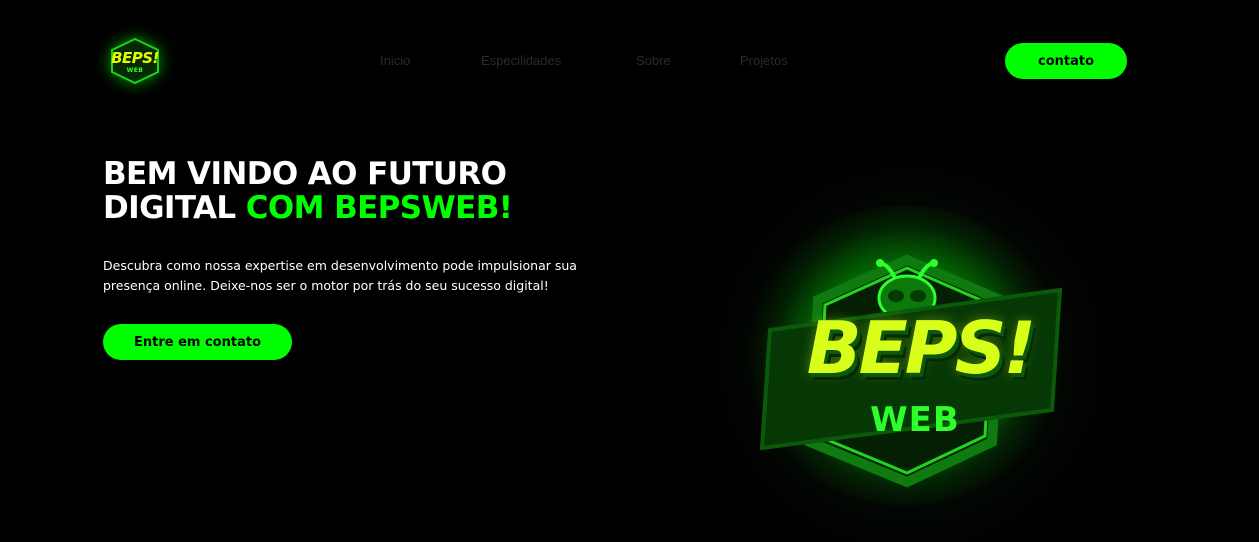 The height and width of the screenshot is (542, 1259). I want to click on nav-item-projetos: Projetos, so click(764, 60).